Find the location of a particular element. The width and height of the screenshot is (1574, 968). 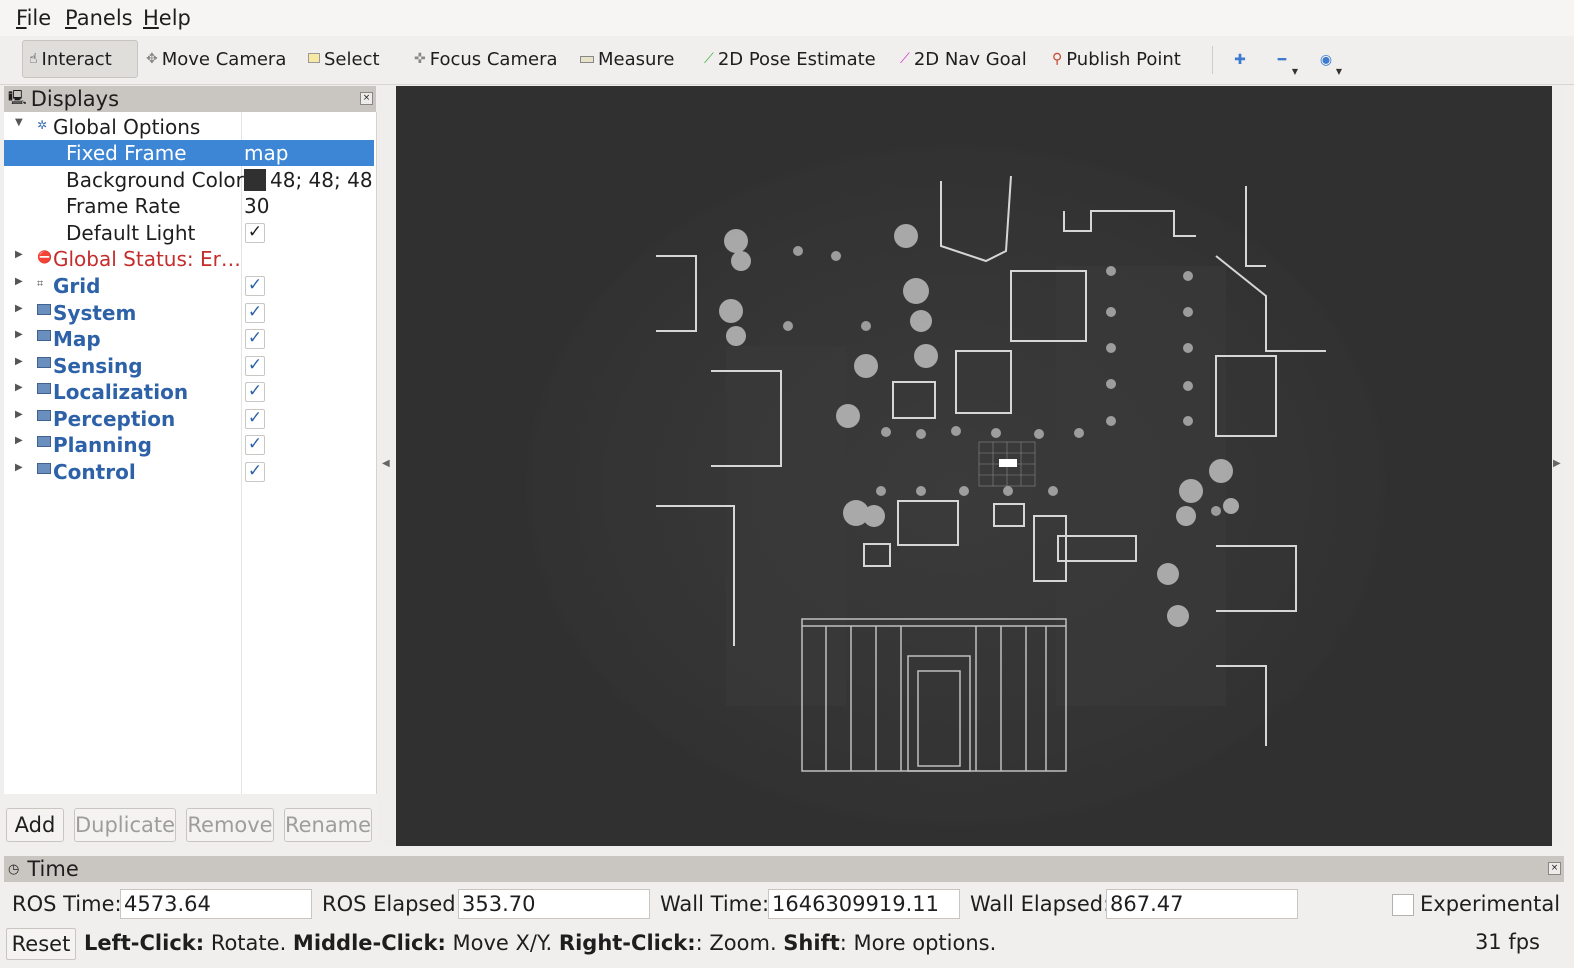

select-rectangle-icon is located at coordinates (314, 59).